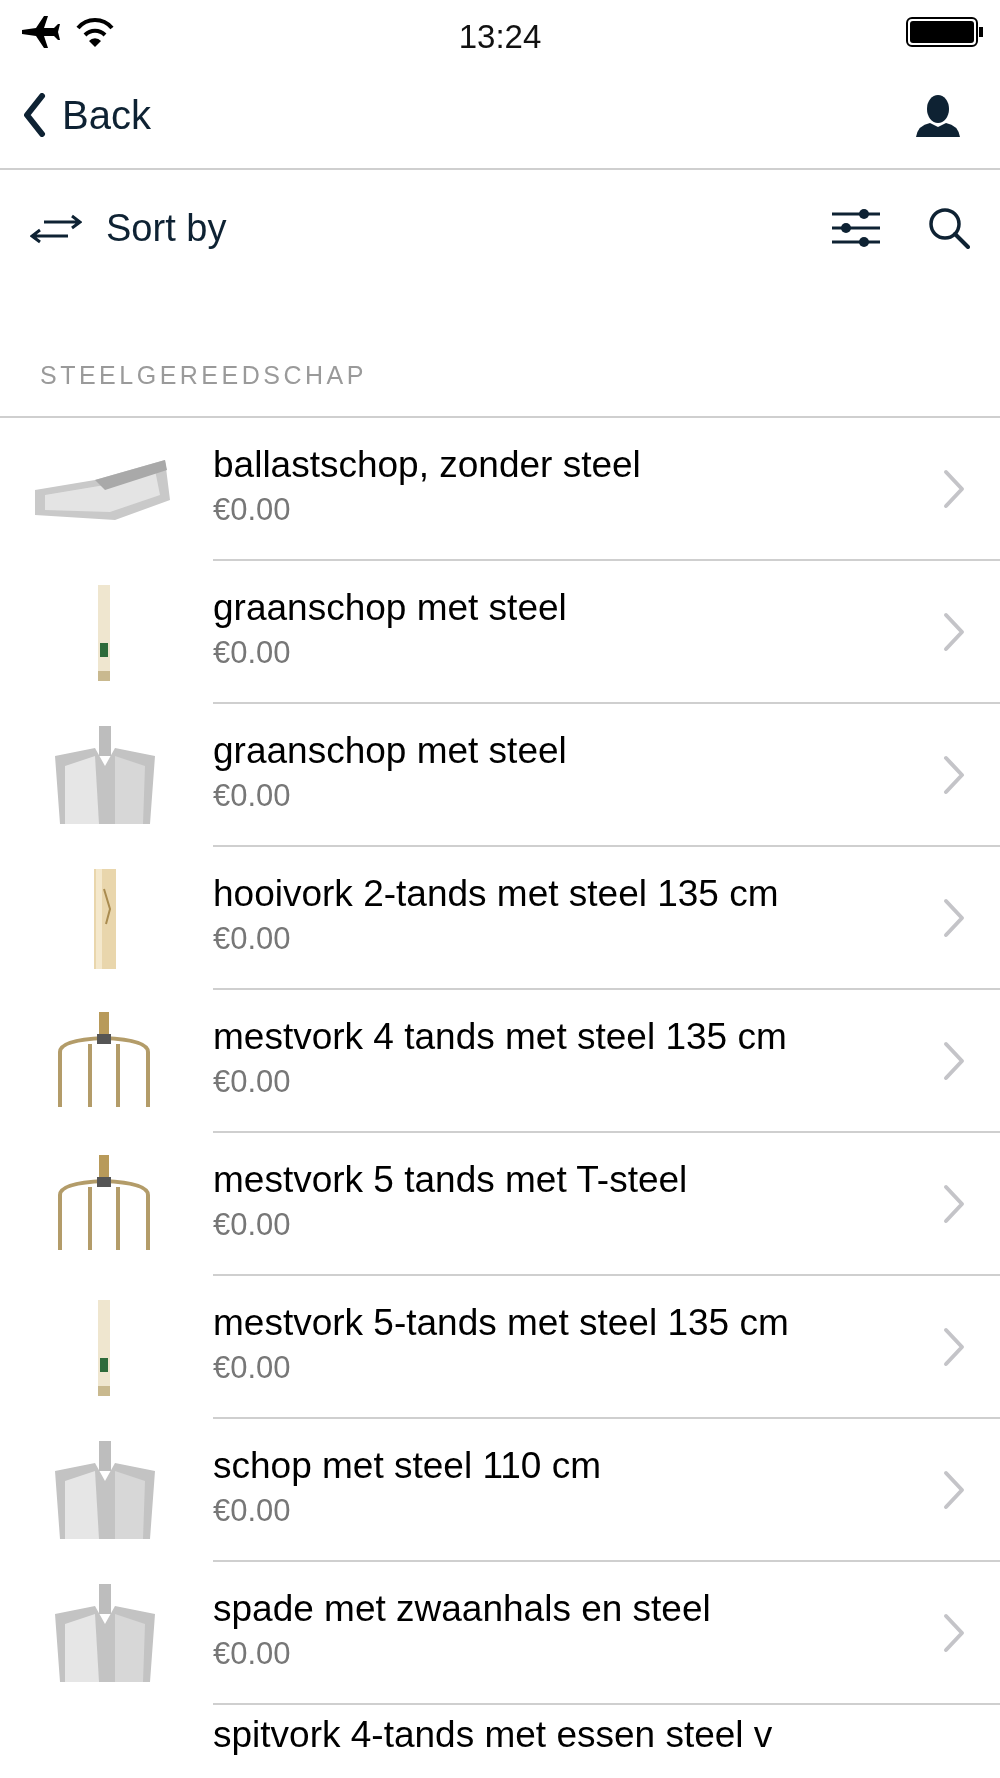 The height and width of the screenshot is (1778, 1000). I want to click on chevron-left-icon, so click(34, 115).